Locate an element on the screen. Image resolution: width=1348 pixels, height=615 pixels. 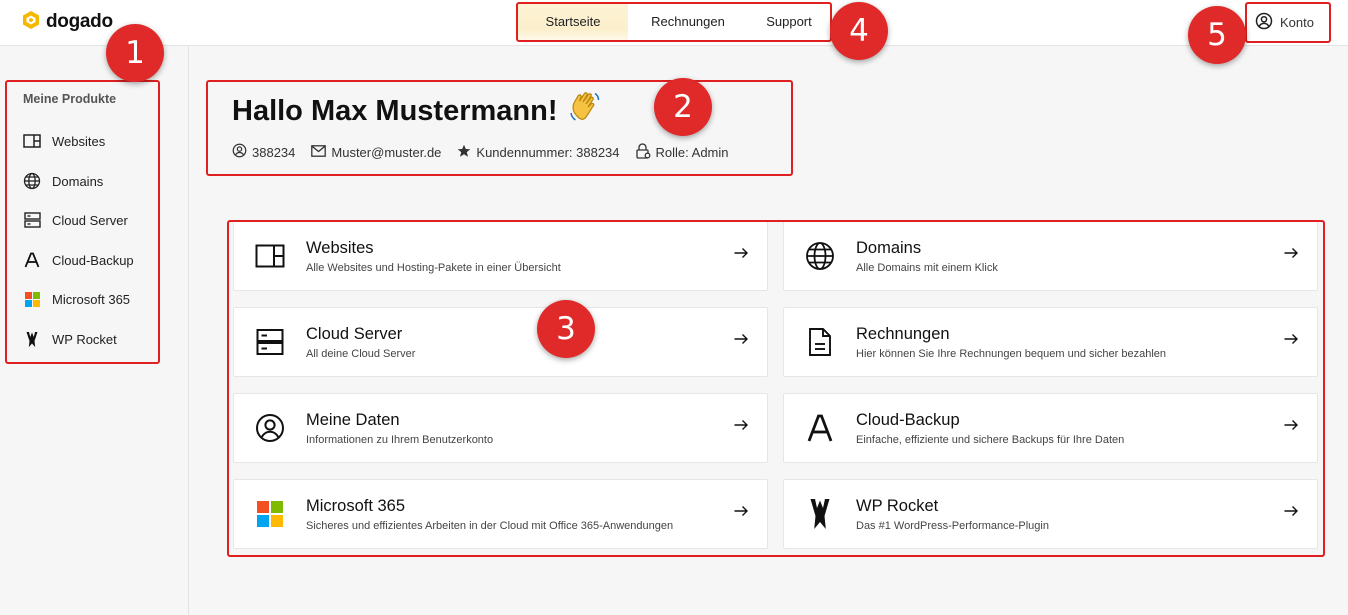
account-button: Konto is located at coordinates (1288, 22).